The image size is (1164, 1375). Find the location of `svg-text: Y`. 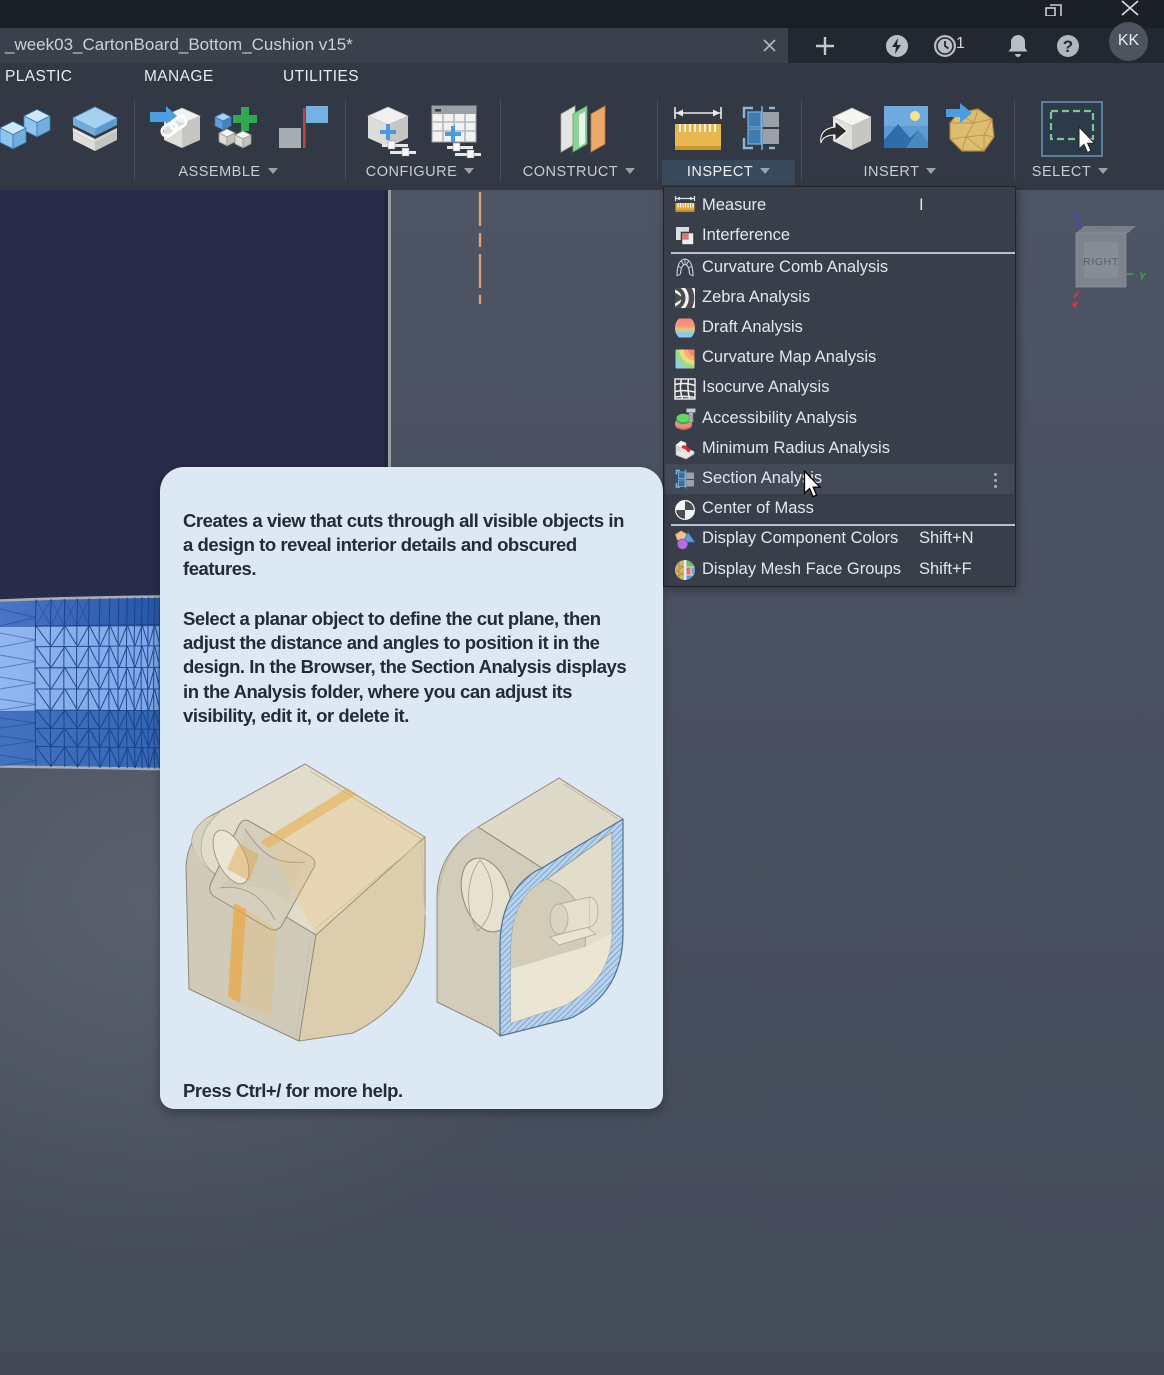

svg-text: Y is located at coordinates (1142, 277).